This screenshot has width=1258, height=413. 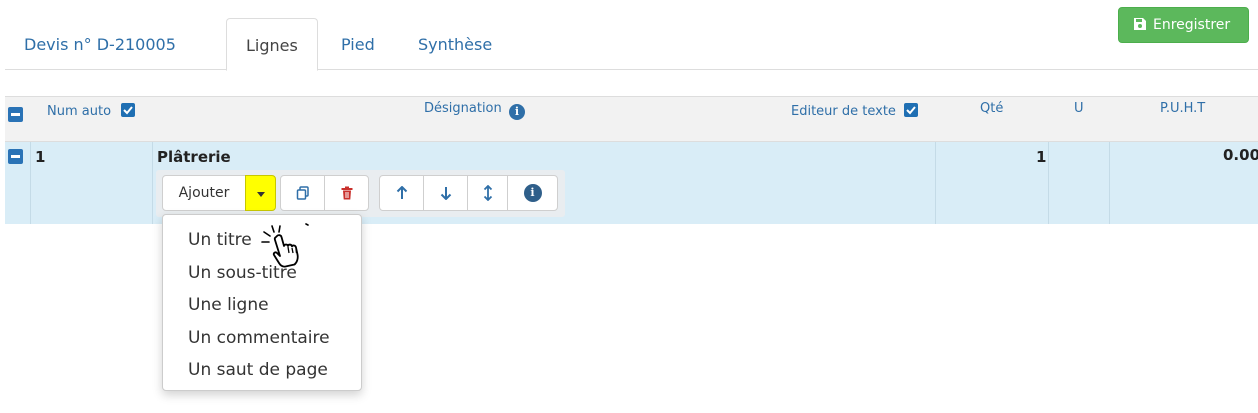 I want to click on save-button: Enregistrer, so click(x=1183, y=25).